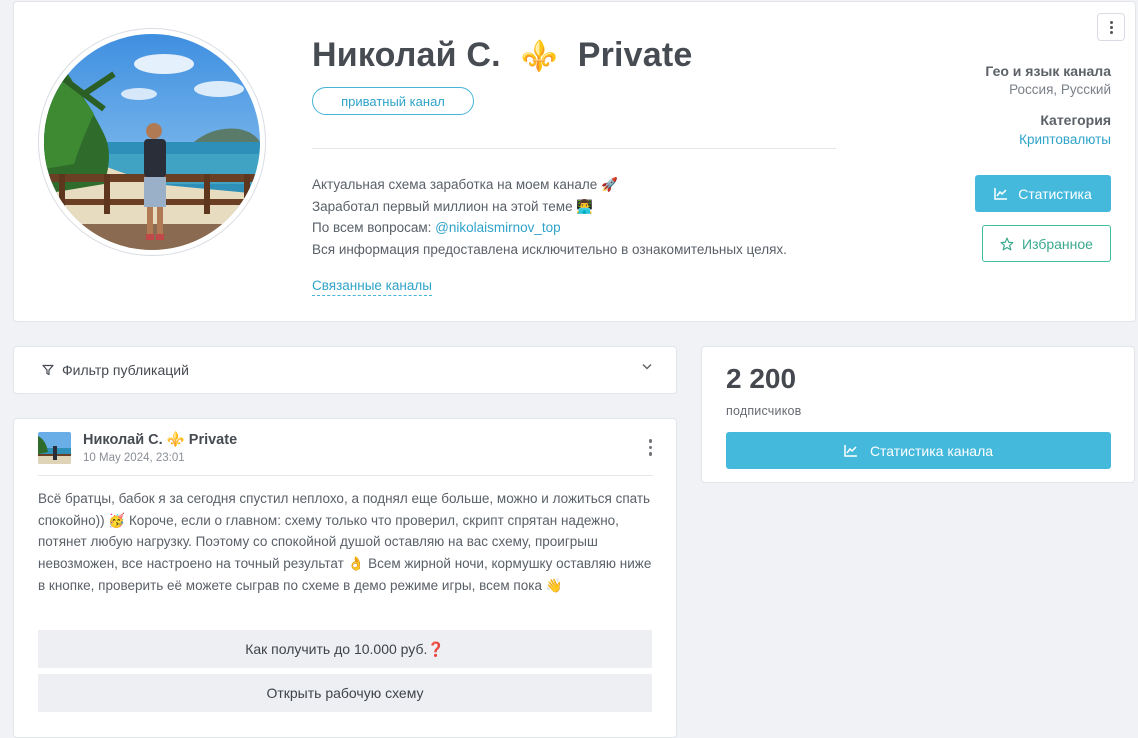  I want to click on category-label: Категория, so click(1075, 120).